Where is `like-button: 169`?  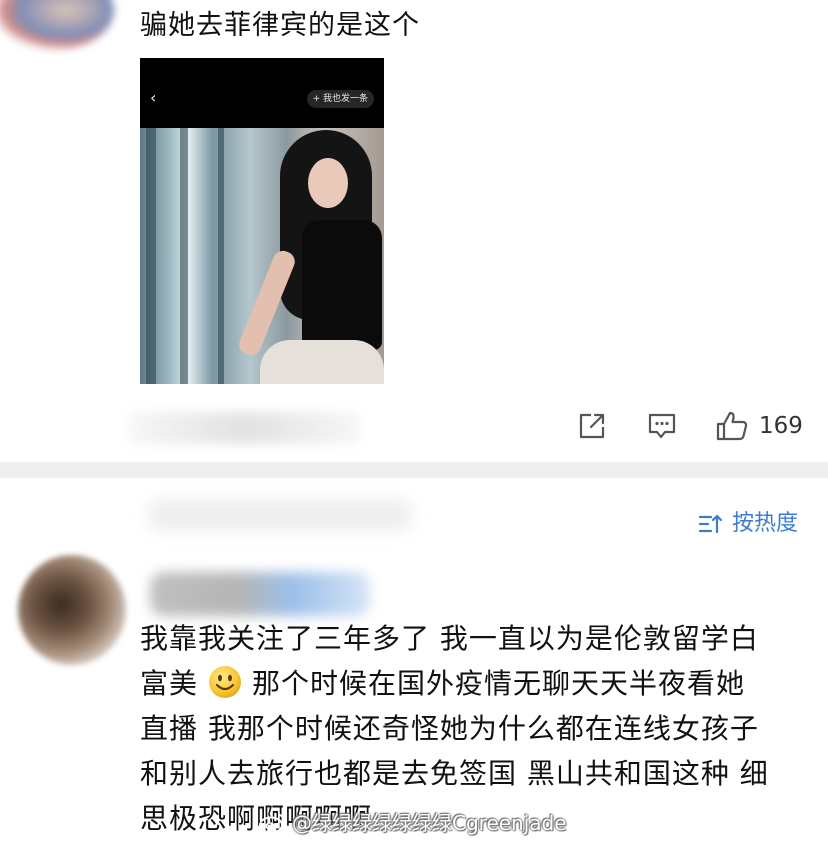 like-button: 169 is located at coordinates (759, 426).